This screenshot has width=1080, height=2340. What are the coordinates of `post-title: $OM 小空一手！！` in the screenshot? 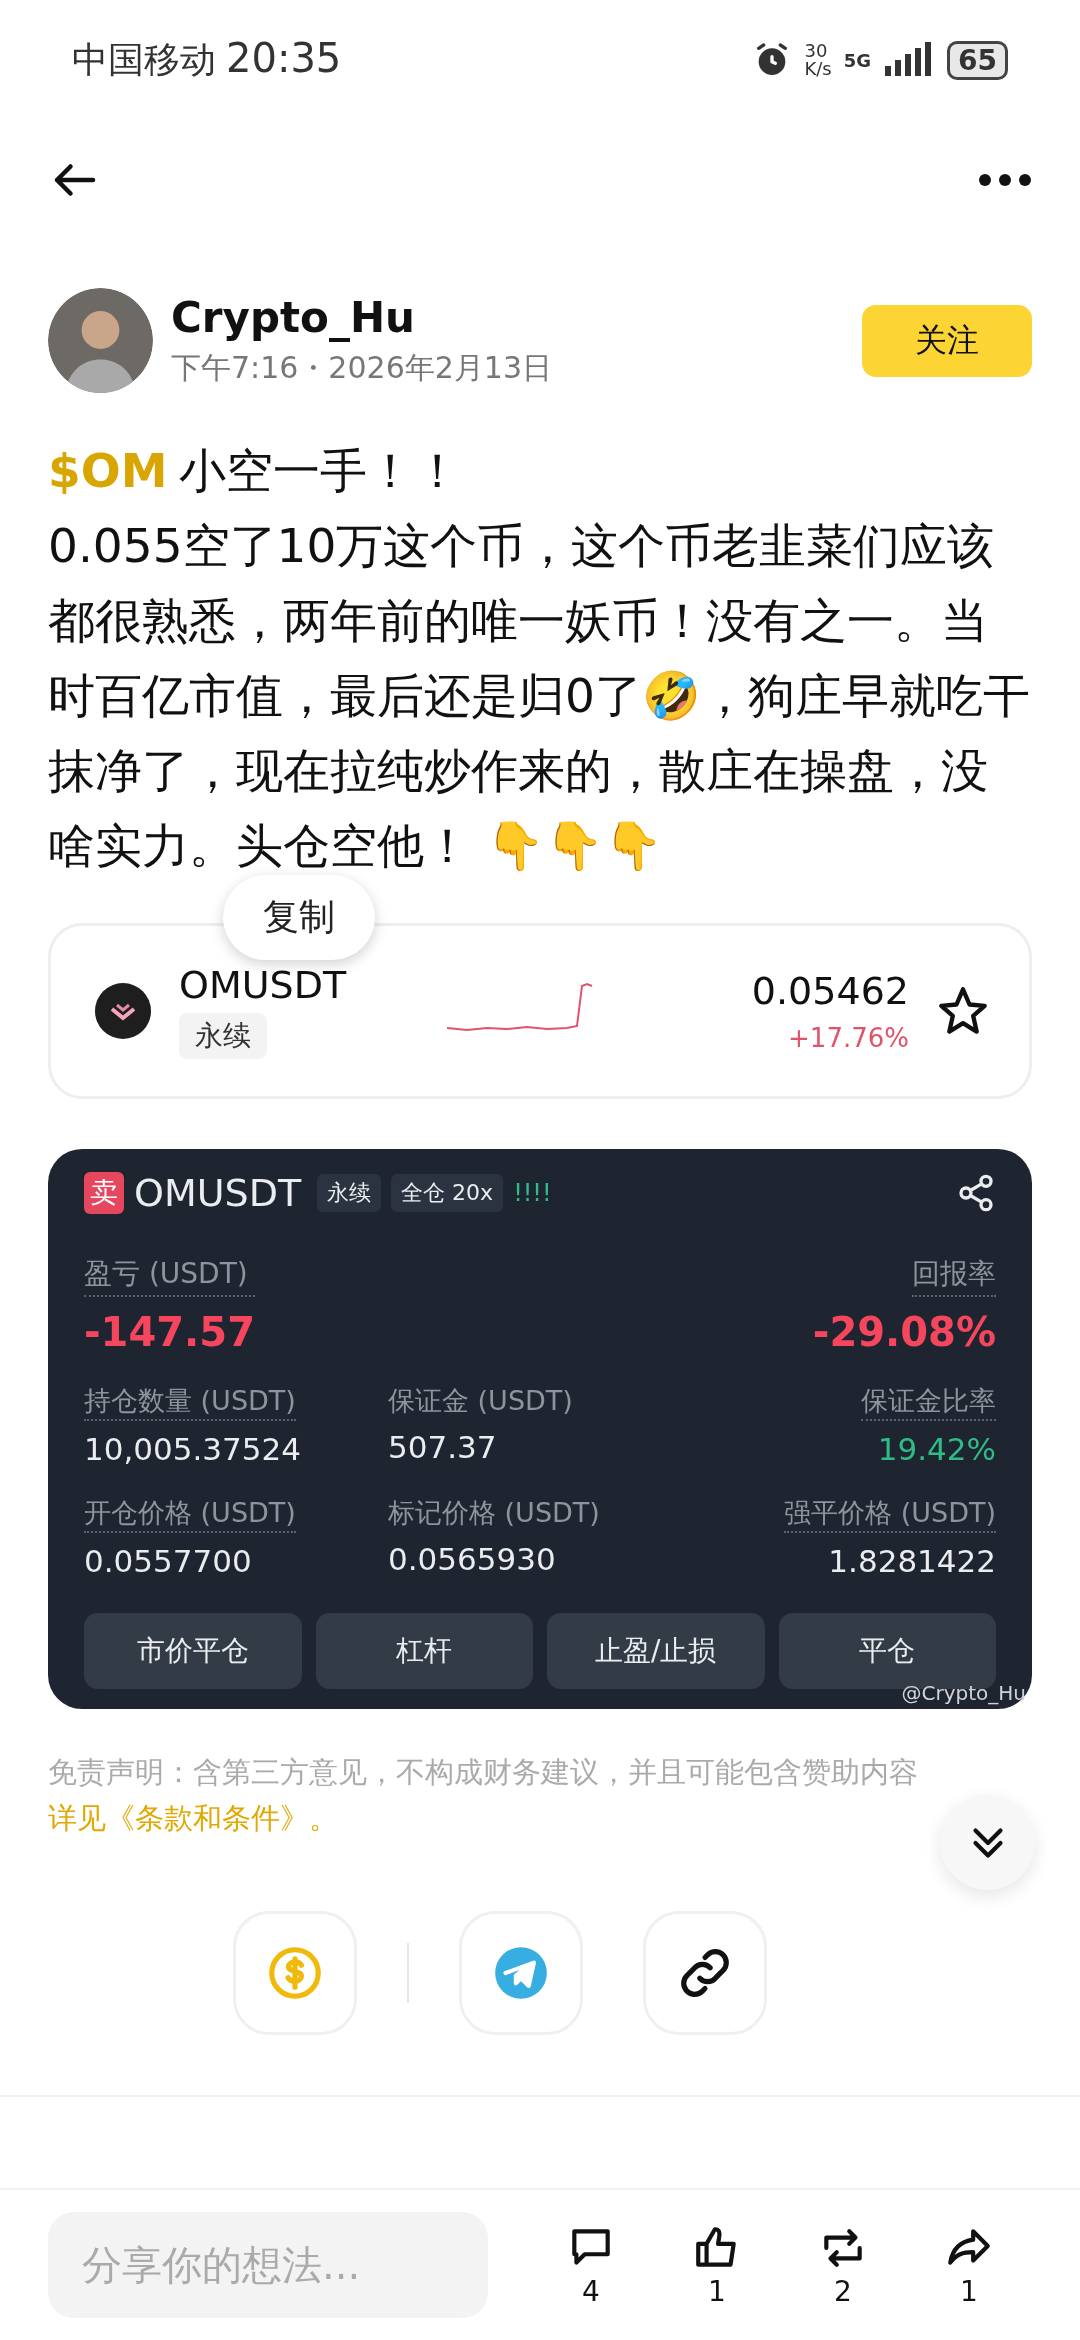 It's located at (255, 471).